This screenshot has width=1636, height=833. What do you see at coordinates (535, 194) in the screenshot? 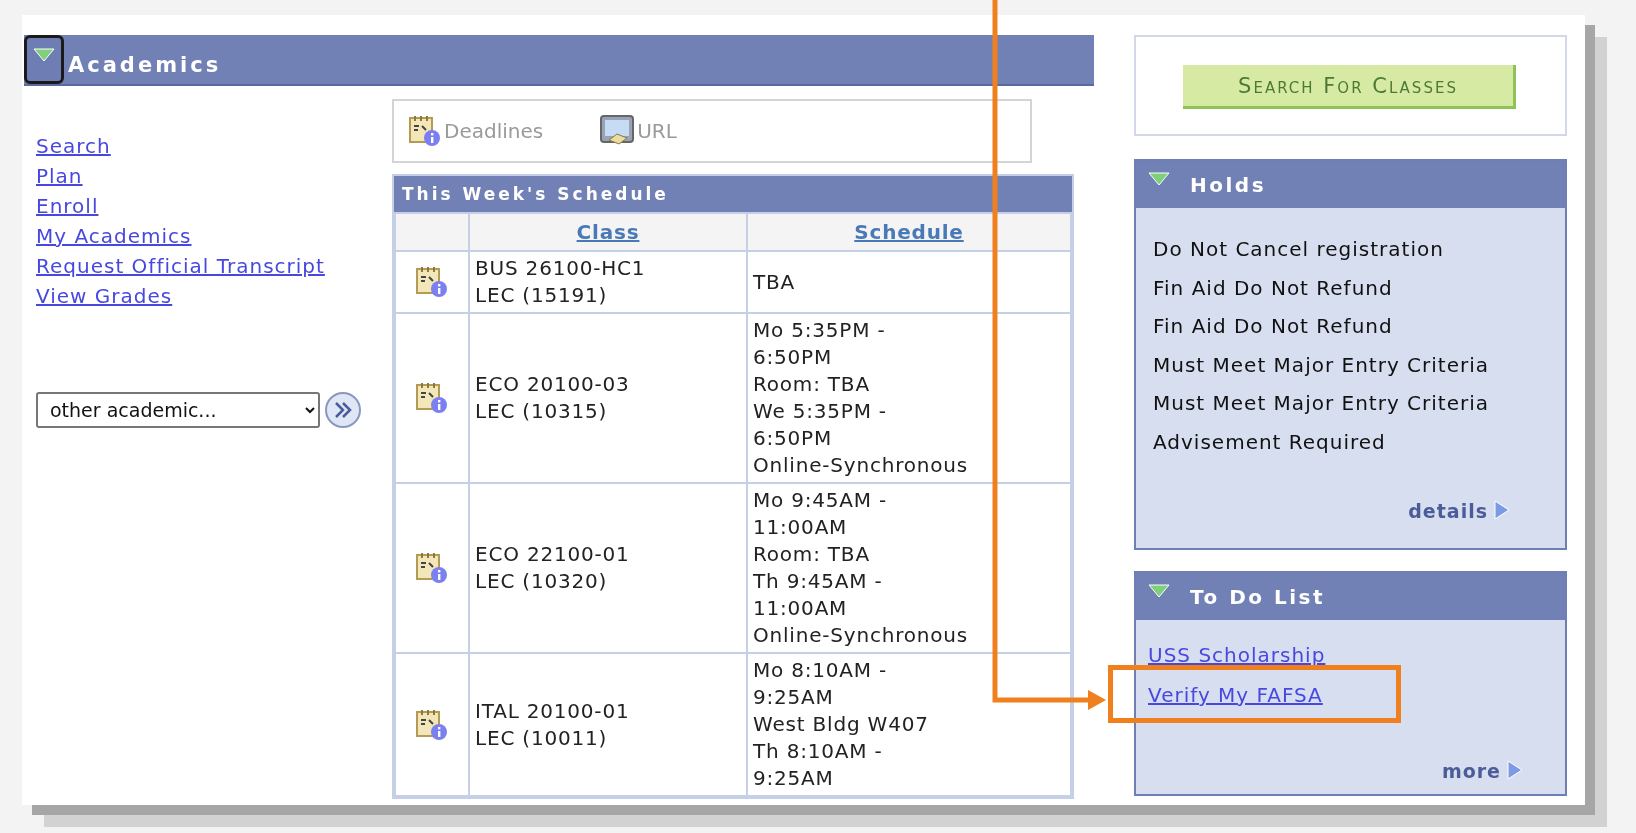
I see `table-title: This Week's Schedule` at bounding box center [535, 194].